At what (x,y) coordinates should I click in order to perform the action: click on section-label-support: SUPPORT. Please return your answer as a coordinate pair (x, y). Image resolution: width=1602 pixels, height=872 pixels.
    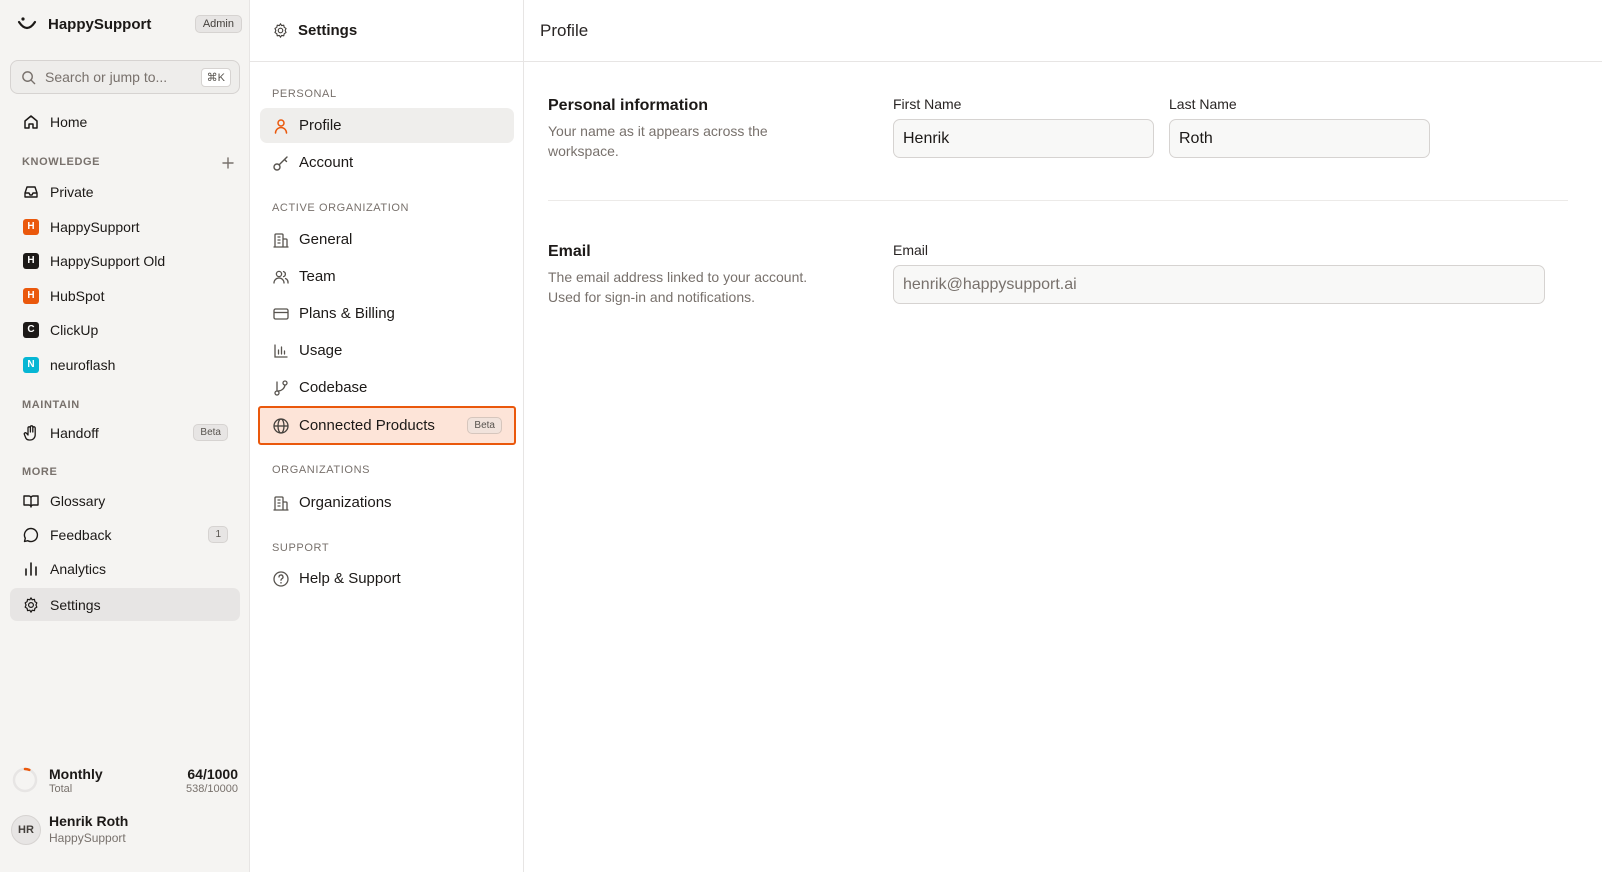
    Looking at the image, I should click on (301, 548).